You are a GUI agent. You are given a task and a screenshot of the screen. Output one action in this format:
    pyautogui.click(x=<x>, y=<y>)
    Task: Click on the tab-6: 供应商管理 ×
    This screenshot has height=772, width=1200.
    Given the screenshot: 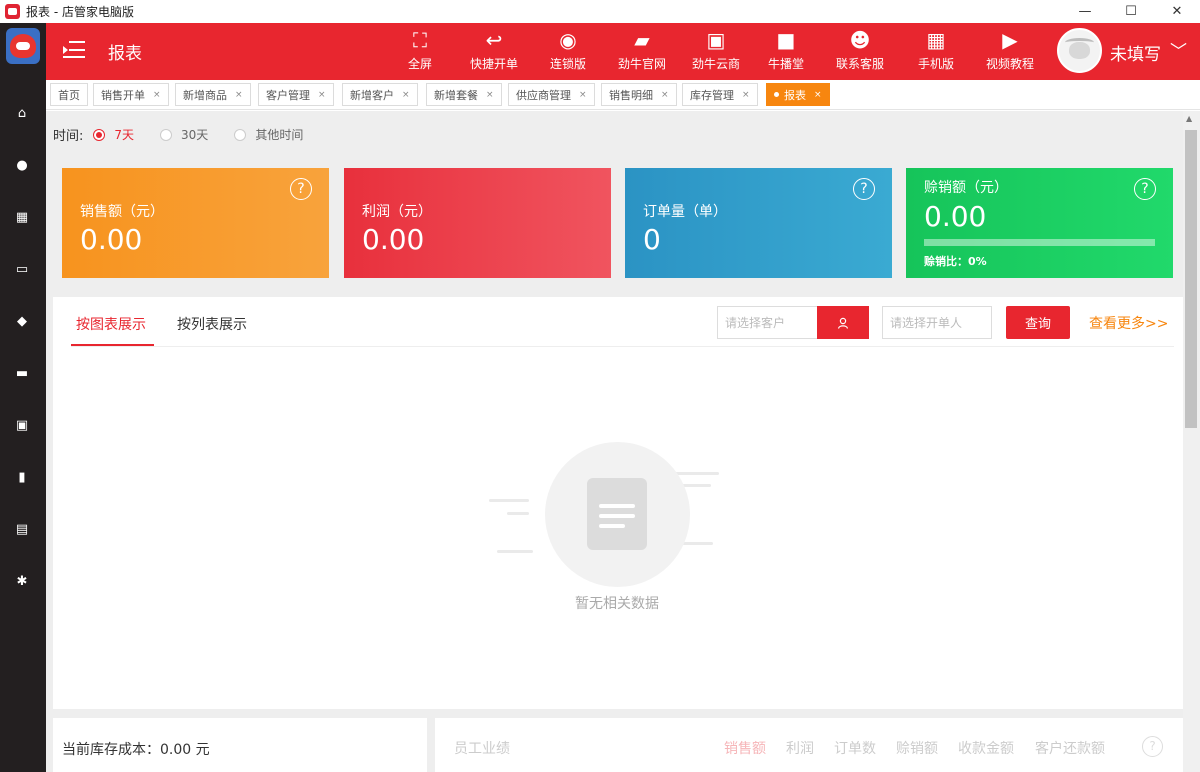 What is the action you would take?
    pyautogui.click(x=551, y=94)
    